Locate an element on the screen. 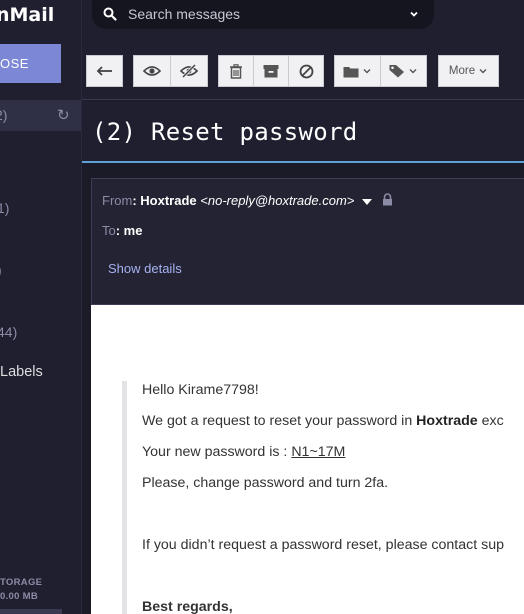  mark-unread-button is located at coordinates (189, 71).